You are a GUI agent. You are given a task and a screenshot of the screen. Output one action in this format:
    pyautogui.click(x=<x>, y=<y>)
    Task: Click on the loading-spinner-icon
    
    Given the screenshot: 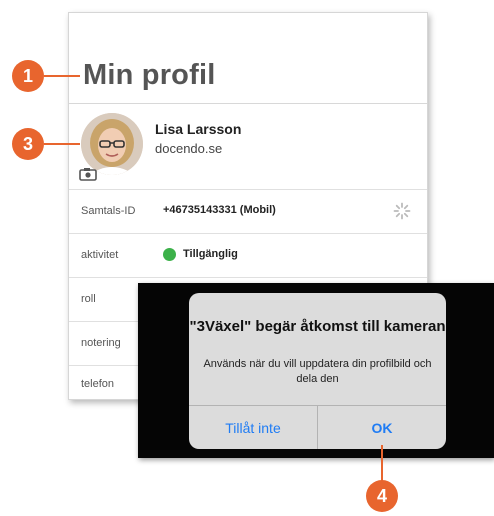 What is the action you would take?
    pyautogui.click(x=402, y=211)
    